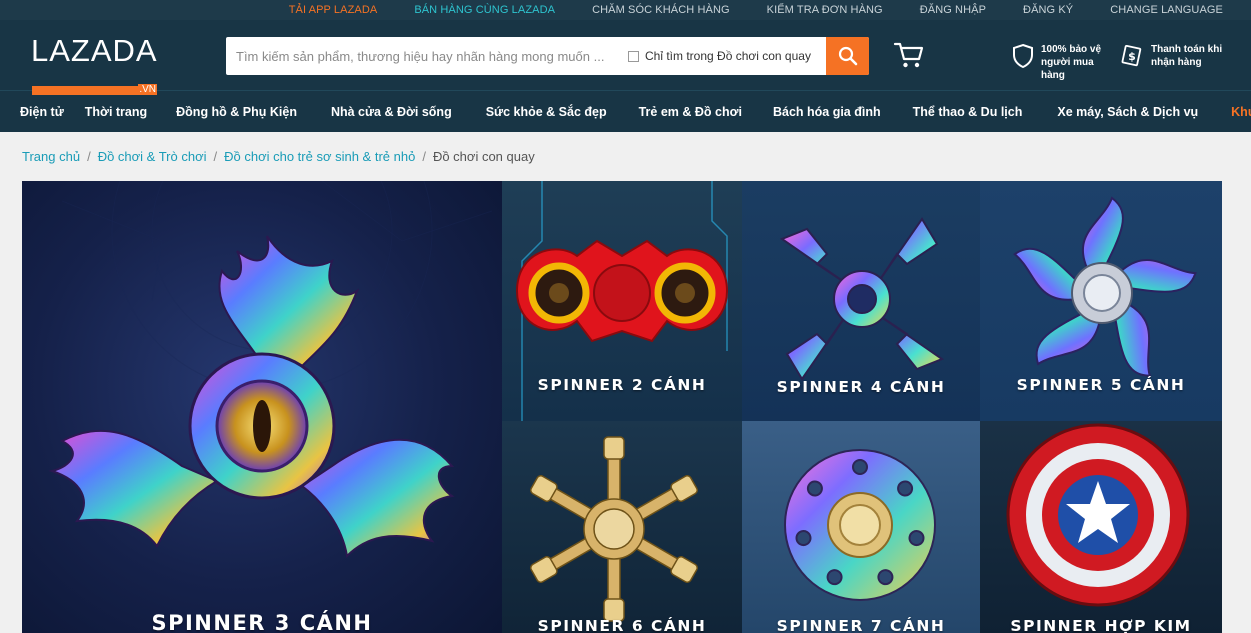 The image size is (1251, 633). What do you see at coordinates (861, 301) in the screenshot?
I see `banner-tile-spinner-4: SPINNER 4 CÁNH` at bounding box center [861, 301].